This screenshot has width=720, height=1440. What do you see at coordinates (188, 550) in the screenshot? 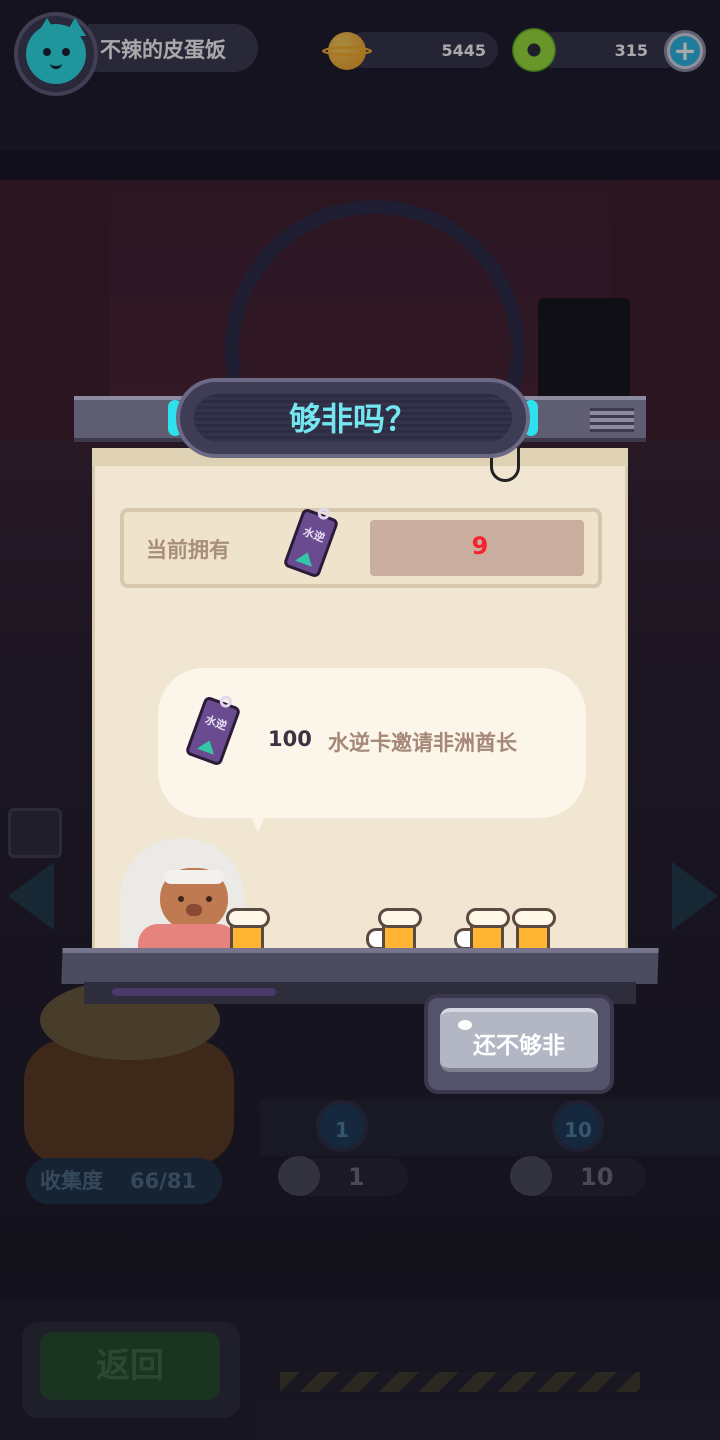
I see `owned-label: 当前拥有` at bounding box center [188, 550].